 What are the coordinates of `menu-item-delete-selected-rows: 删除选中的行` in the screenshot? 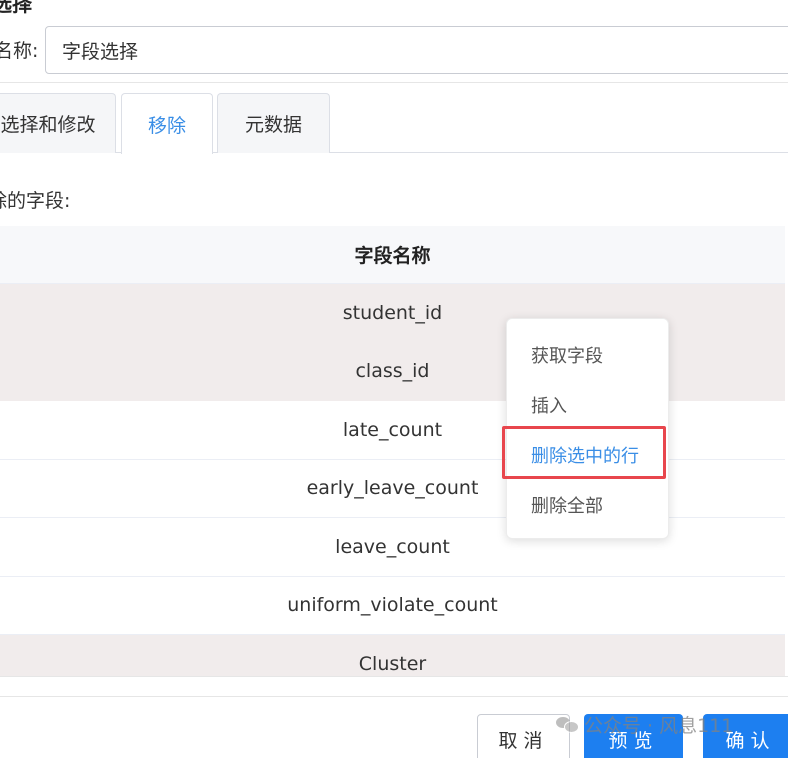 It's located at (588, 455).